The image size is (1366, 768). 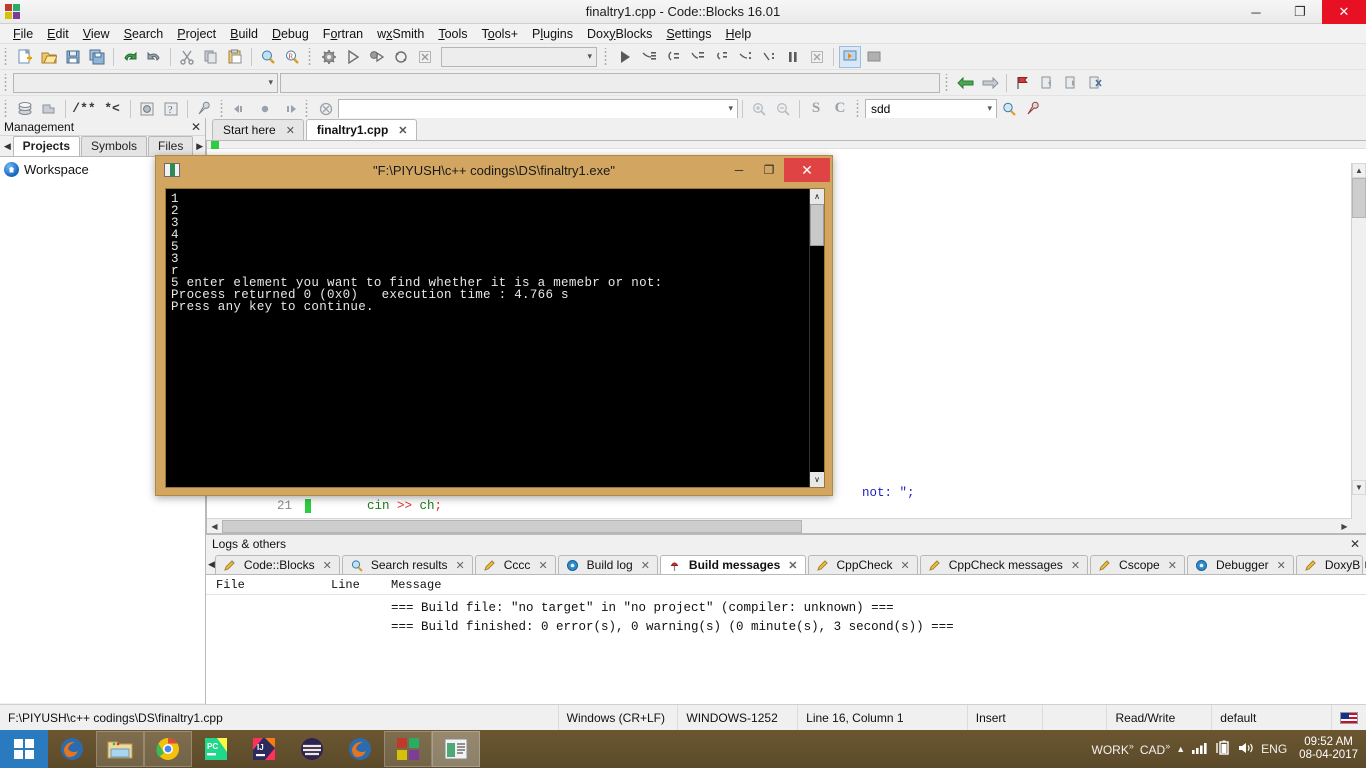 What do you see at coordinates (289, 109) in the screenshot?
I see `browse-forward-icon` at bounding box center [289, 109].